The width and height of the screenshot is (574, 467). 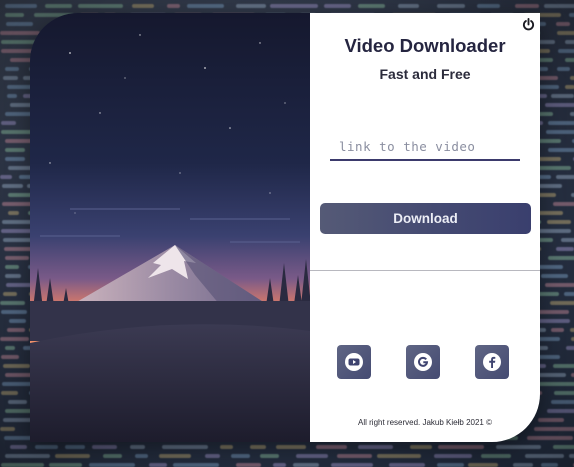 What do you see at coordinates (425, 270) in the screenshot?
I see `divider` at bounding box center [425, 270].